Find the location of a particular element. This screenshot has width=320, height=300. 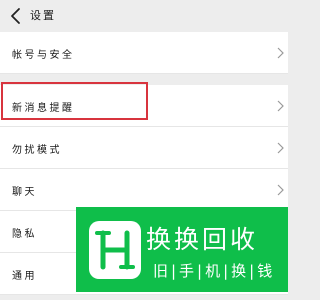

page-title: 设置 is located at coordinates (43, 15).